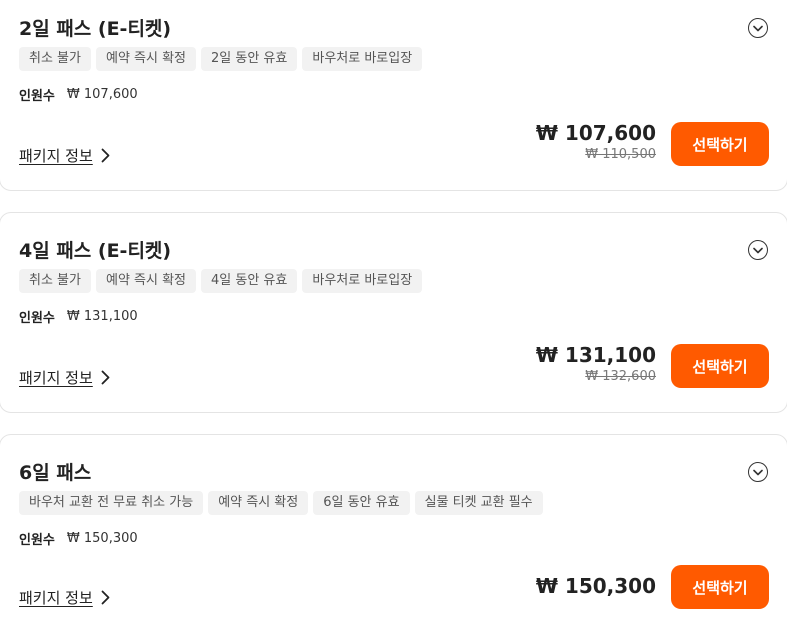 This screenshot has height=622, width=787. Describe the element at coordinates (111, 503) in the screenshot. I see `tag: 바우처 교환 전 무료 취소 가능` at that location.